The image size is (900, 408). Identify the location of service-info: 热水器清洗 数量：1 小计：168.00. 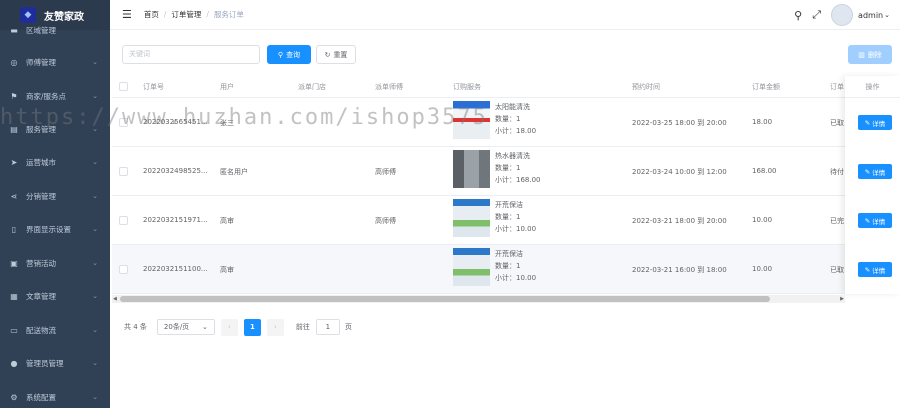
(518, 168).